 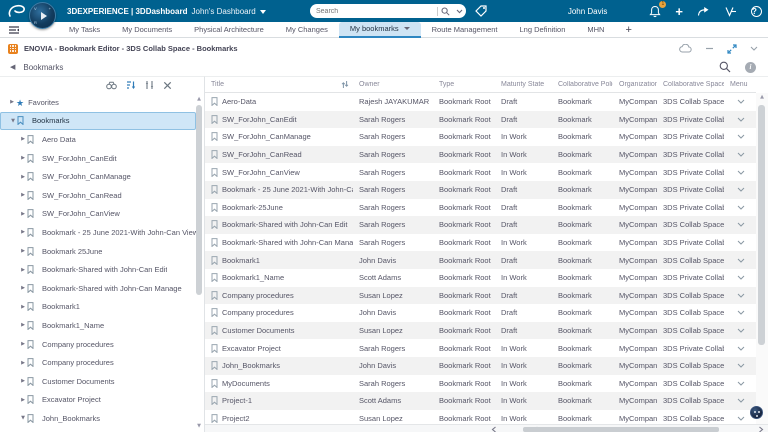 What do you see at coordinates (84, 30) in the screenshot?
I see `tab-my-tasks: My Tasks` at bounding box center [84, 30].